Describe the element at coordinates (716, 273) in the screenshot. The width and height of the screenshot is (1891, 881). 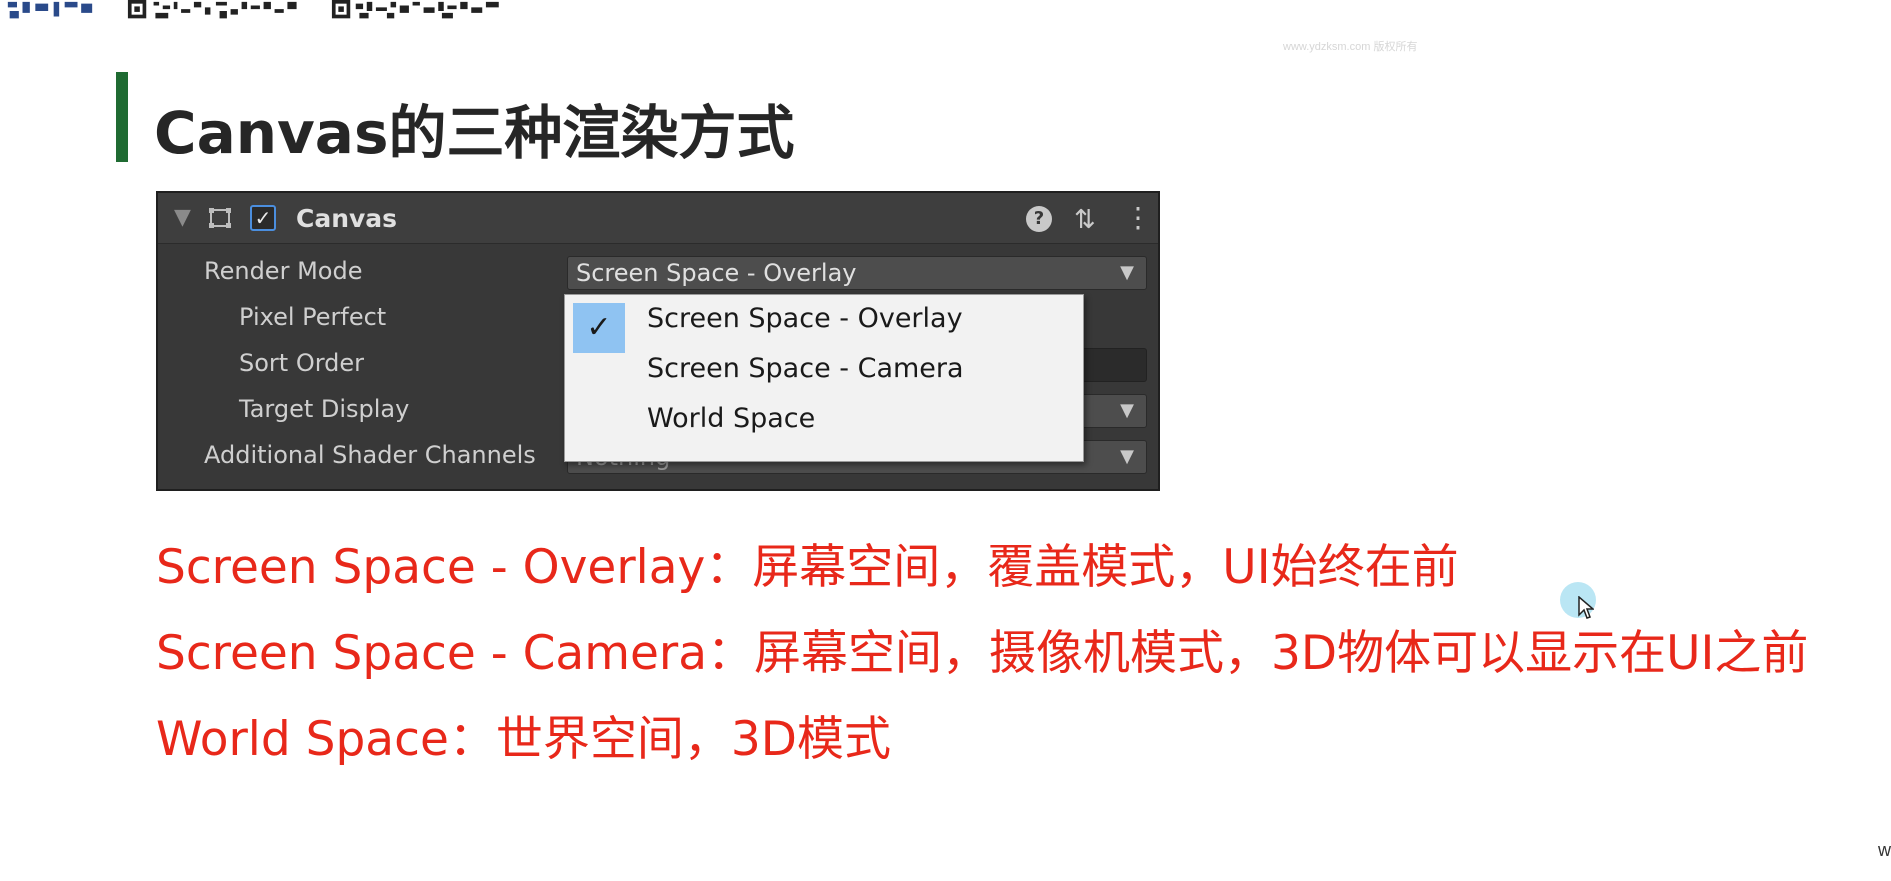
I see `render-mode-value: Screen Space - Overlay` at that location.